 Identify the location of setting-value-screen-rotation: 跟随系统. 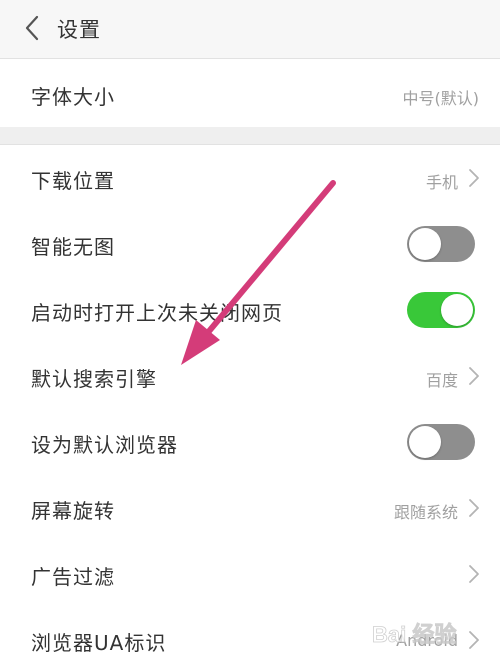
(425, 512).